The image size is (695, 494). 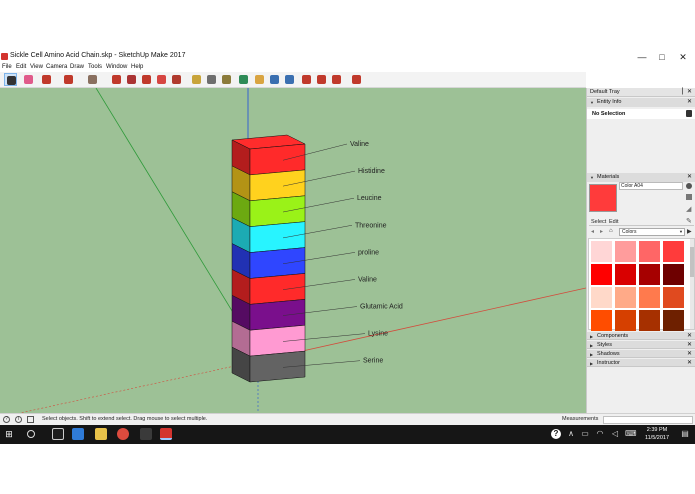 I want to click on lasso-tool-button, so click(x=68, y=79).